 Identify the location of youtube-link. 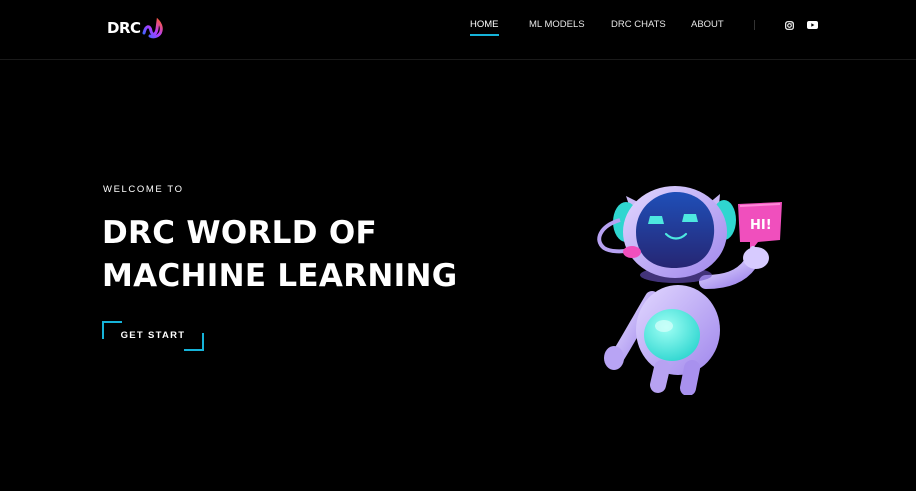
(812, 25).